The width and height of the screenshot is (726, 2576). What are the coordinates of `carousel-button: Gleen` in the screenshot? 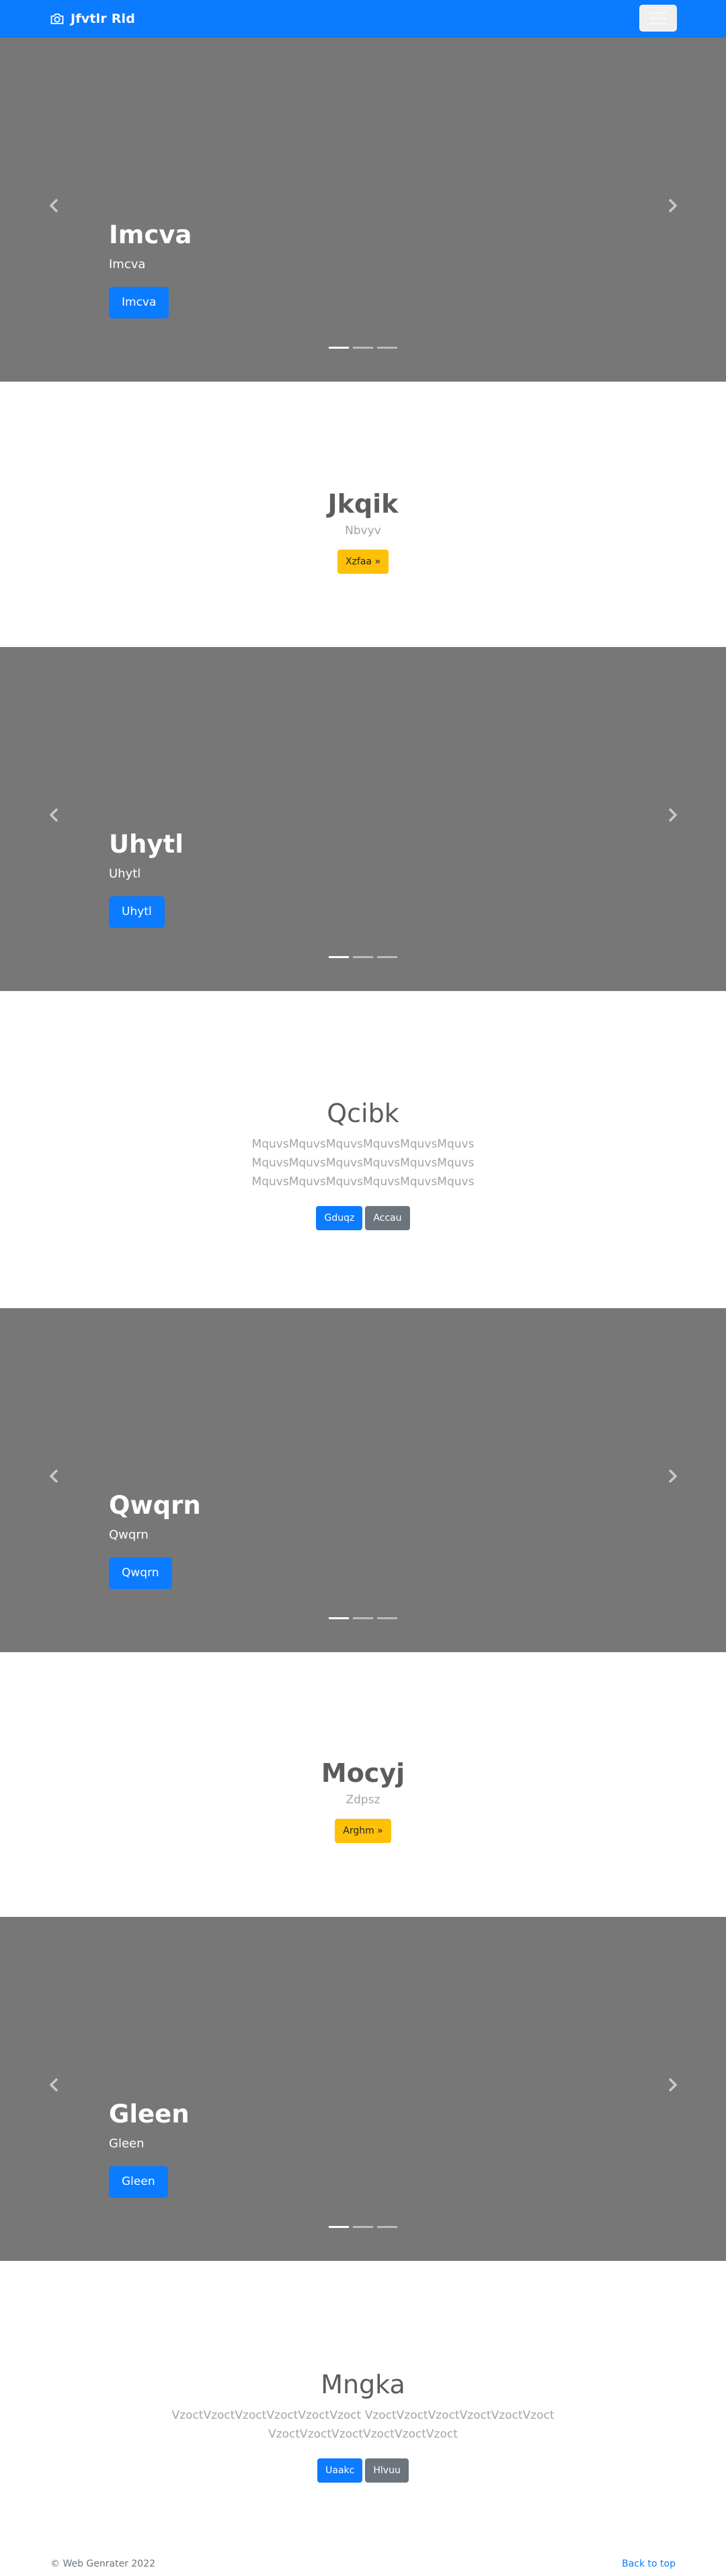 It's located at (138, 2182).